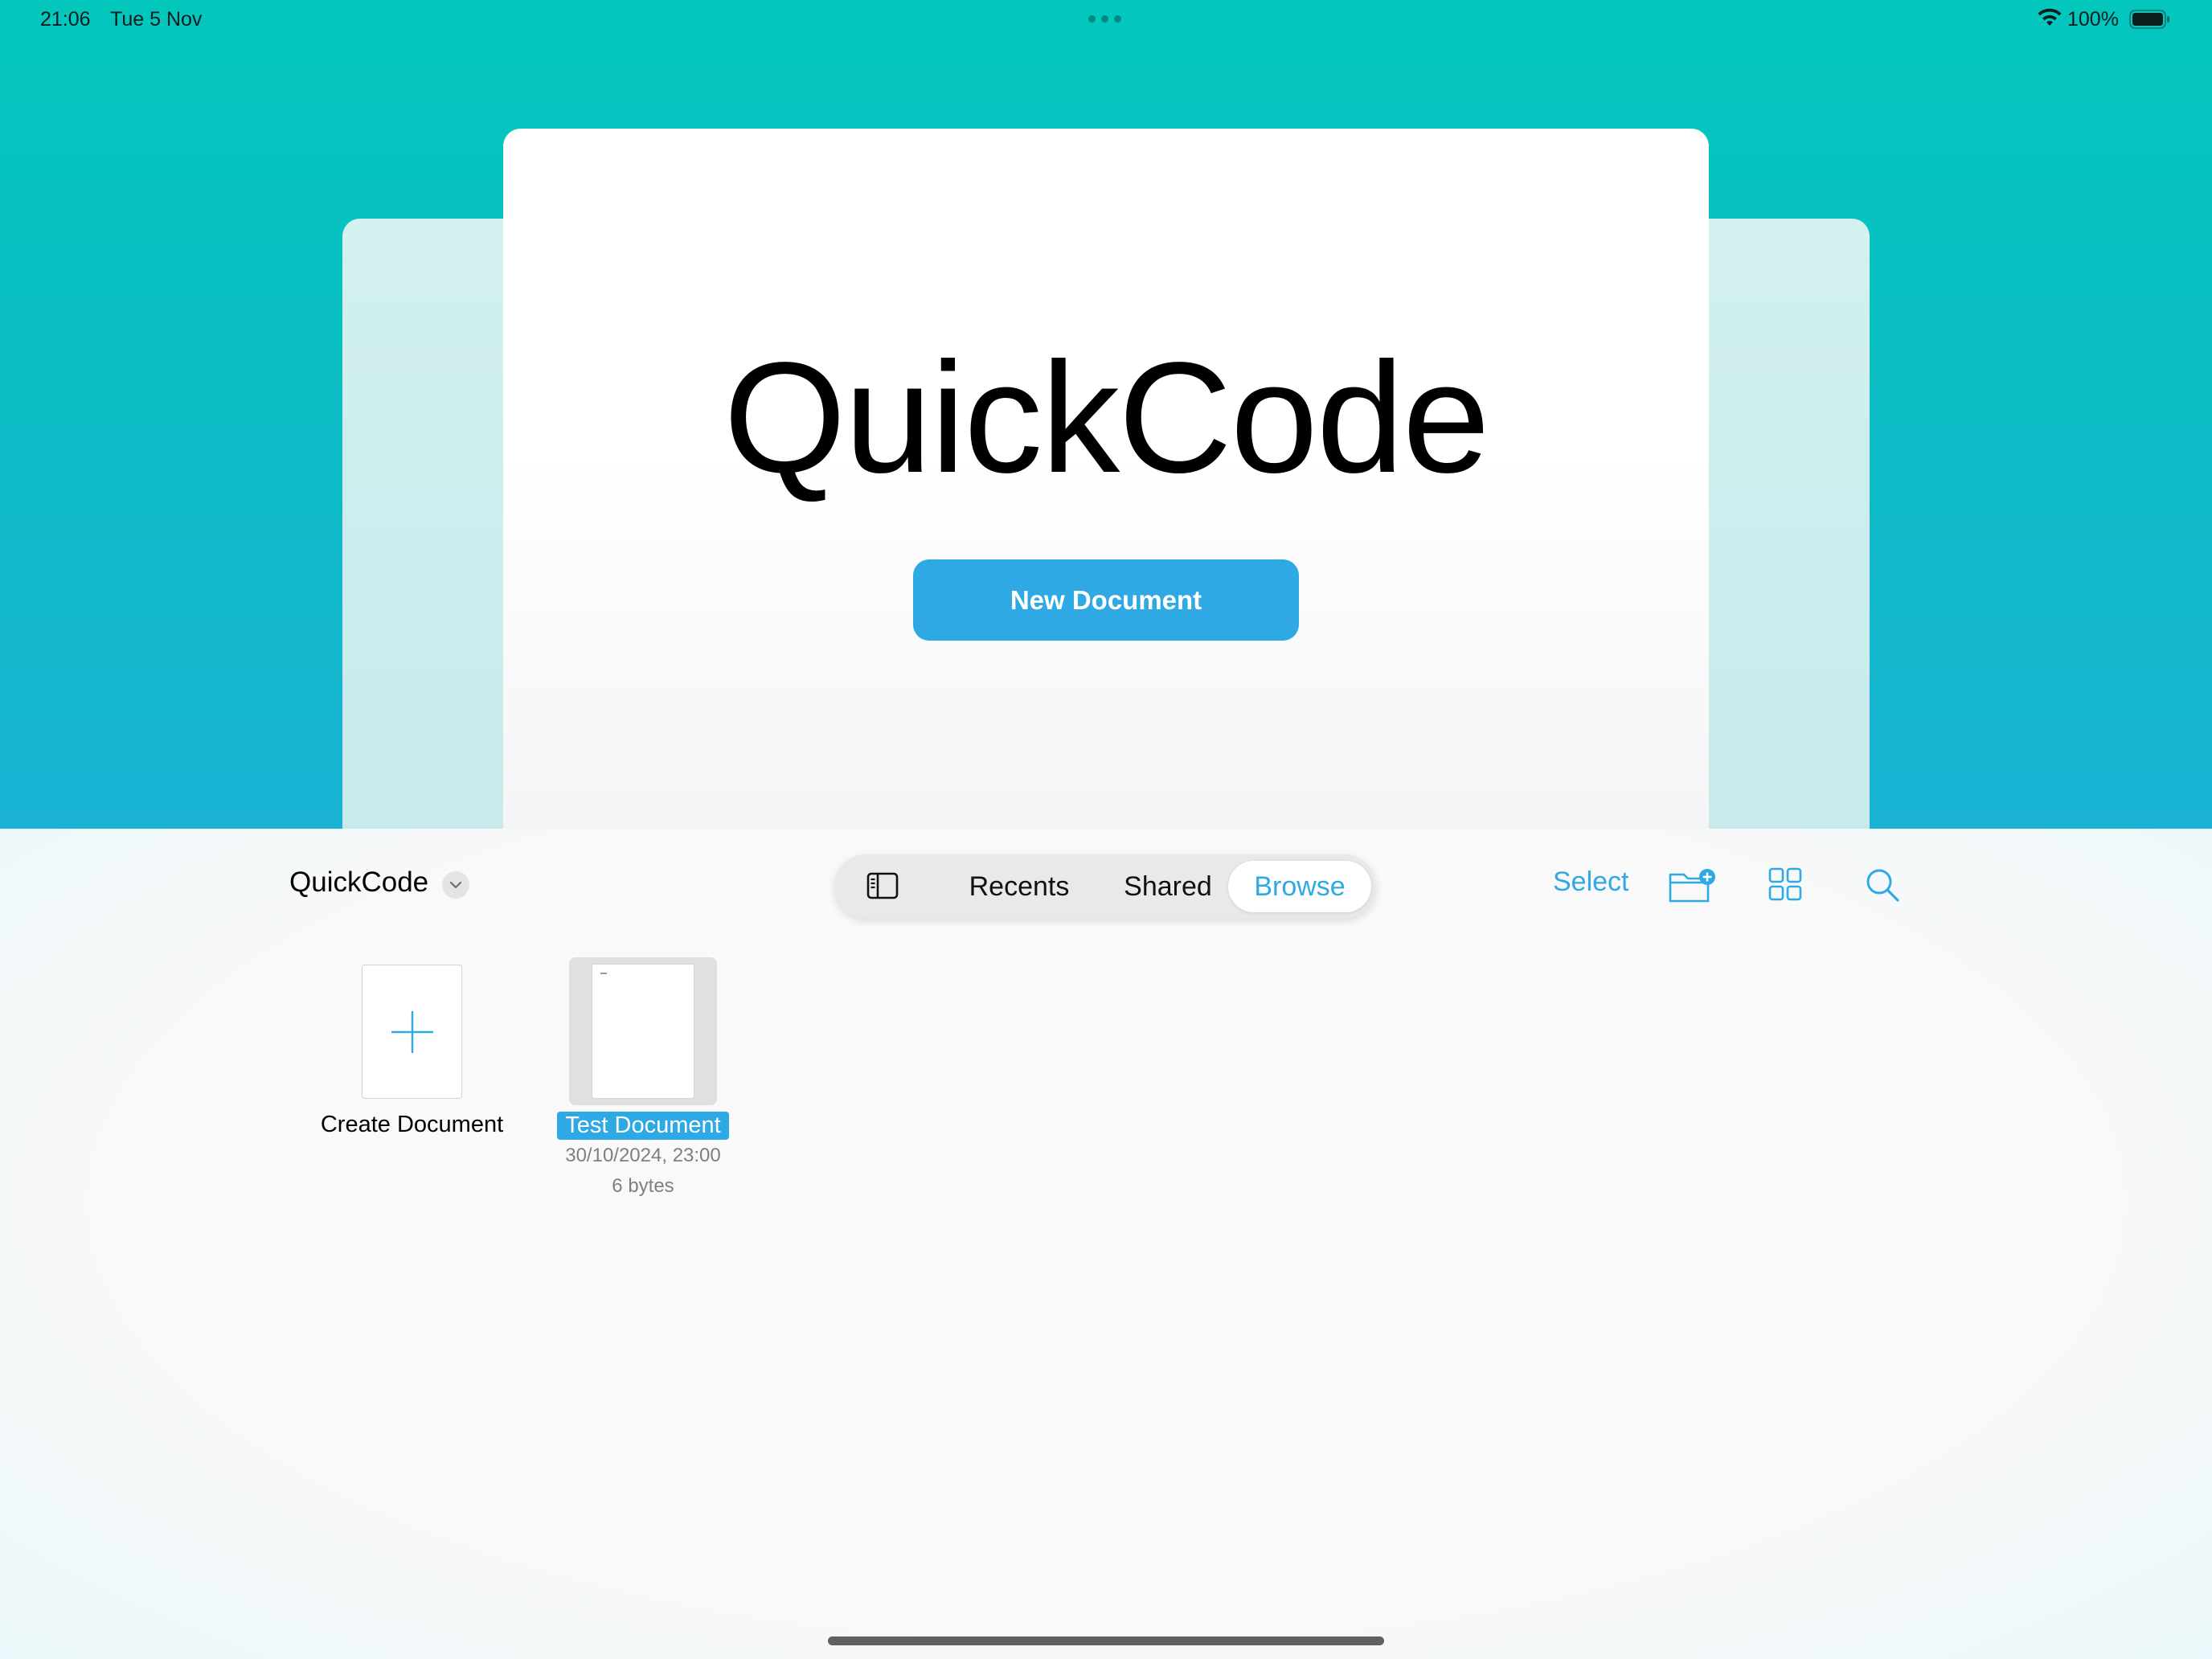 The width and height of the screenshot is (2212, 1659). I want to click on status-date: Tue 5 Nov, so click(156, 19).